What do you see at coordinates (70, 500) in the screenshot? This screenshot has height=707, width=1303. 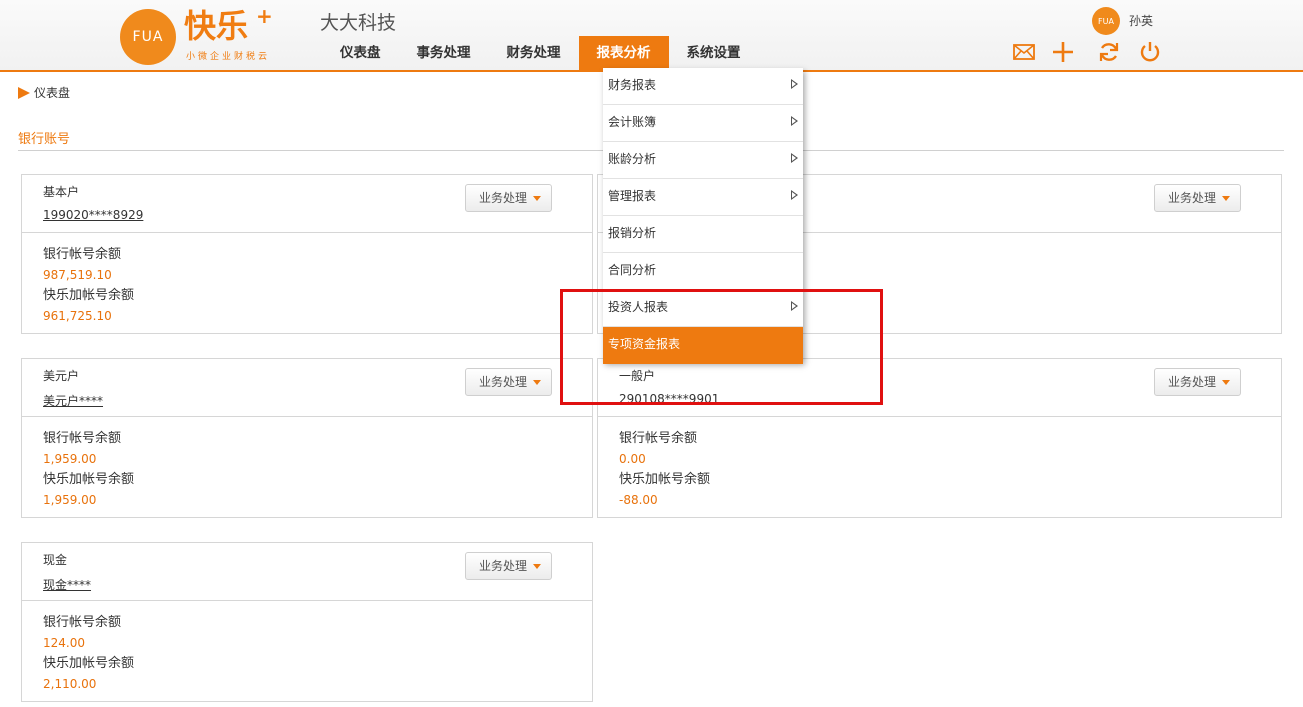 I see `kuaile-balance-value: 1,959.00` at bounding box center [70, 500].